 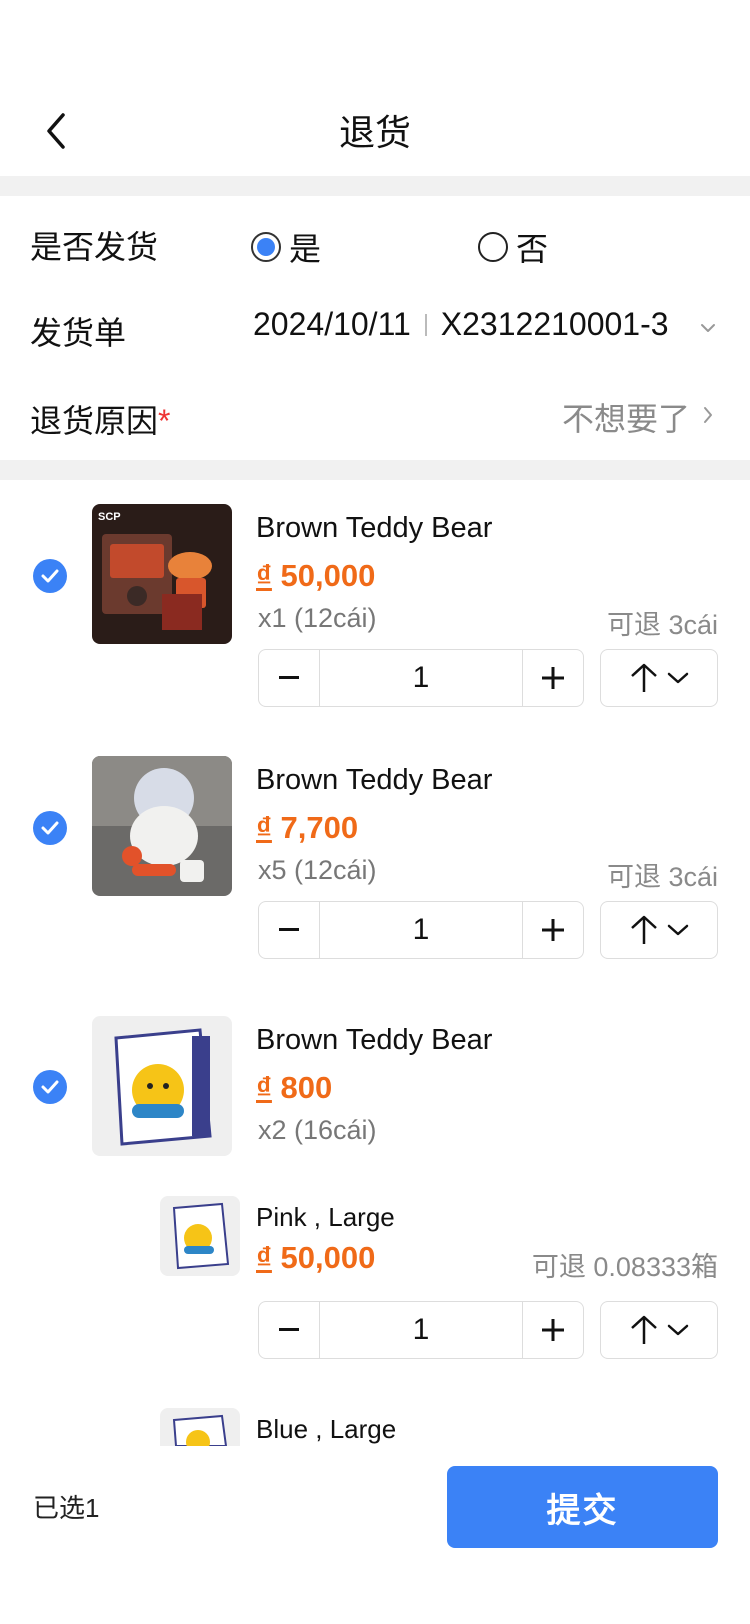 What do you see at coordinates (374, 132) in the screenshot?
I see `page-title: 退货` at bounding box center [374, 132].